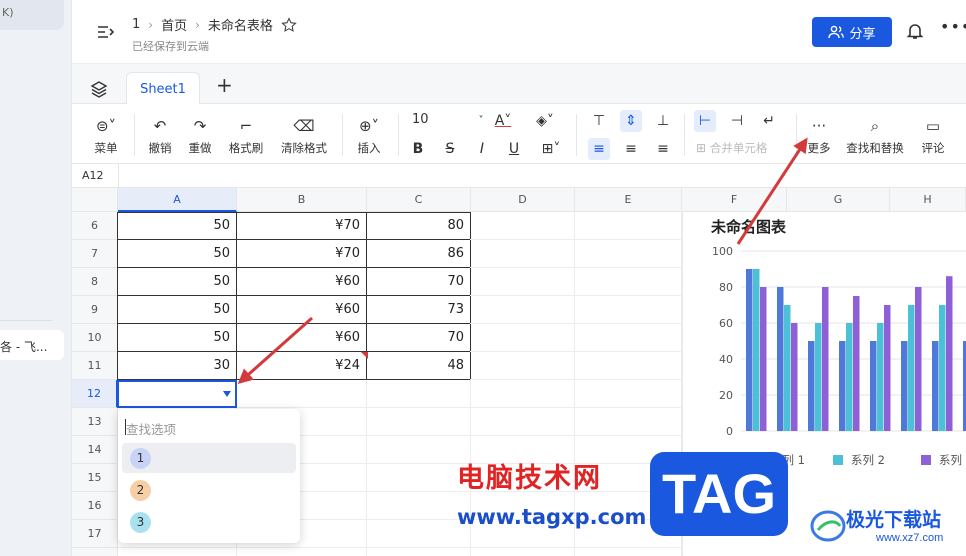 This screenshot has height=556, width=966. Describe the element at coordinates (160, 136) in the screenshot. I see `undo-button: ↶ 撤销` at that location.